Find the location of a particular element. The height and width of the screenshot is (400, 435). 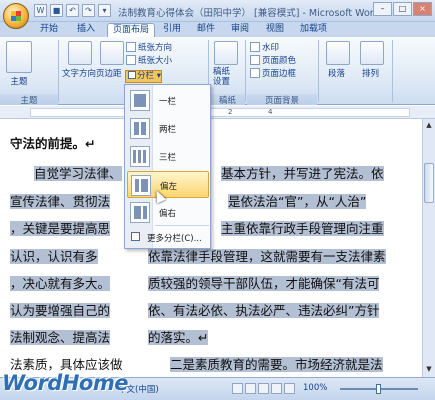

paragraph-icon is located at coordinates (338, 53).